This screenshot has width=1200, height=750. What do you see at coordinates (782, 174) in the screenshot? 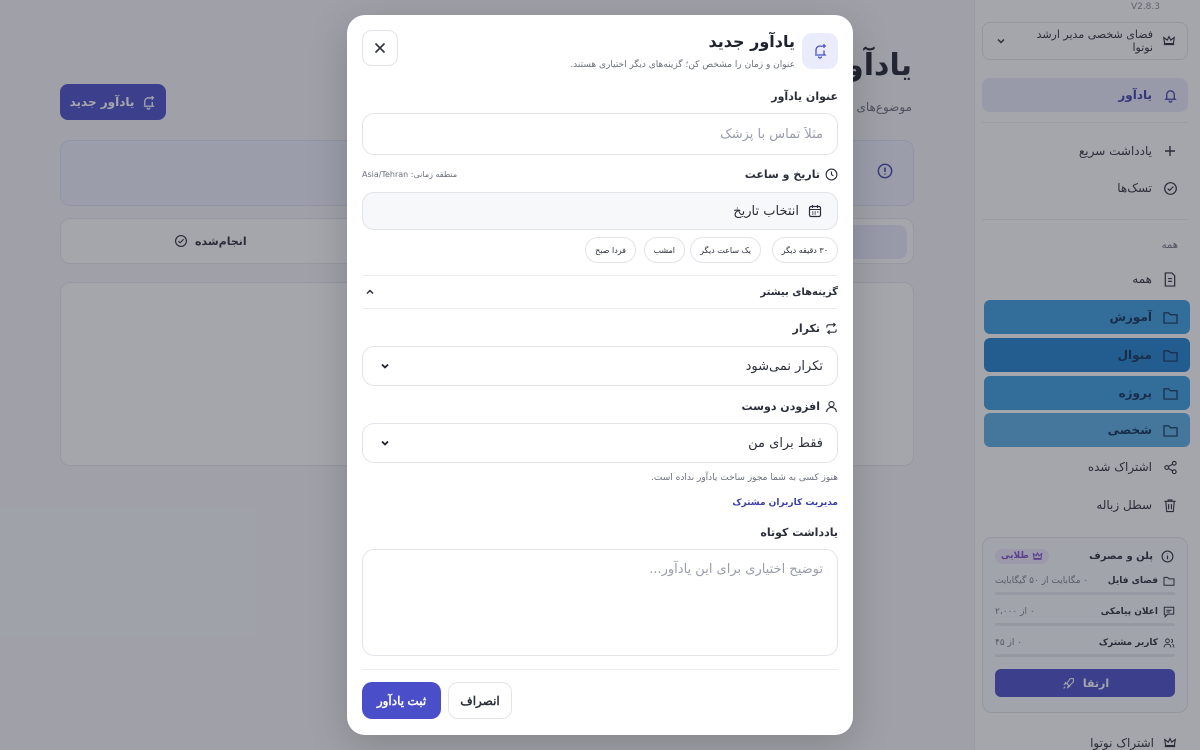
I see `label-text: تاریخ و ساعت` at bounding box center [782, 174].